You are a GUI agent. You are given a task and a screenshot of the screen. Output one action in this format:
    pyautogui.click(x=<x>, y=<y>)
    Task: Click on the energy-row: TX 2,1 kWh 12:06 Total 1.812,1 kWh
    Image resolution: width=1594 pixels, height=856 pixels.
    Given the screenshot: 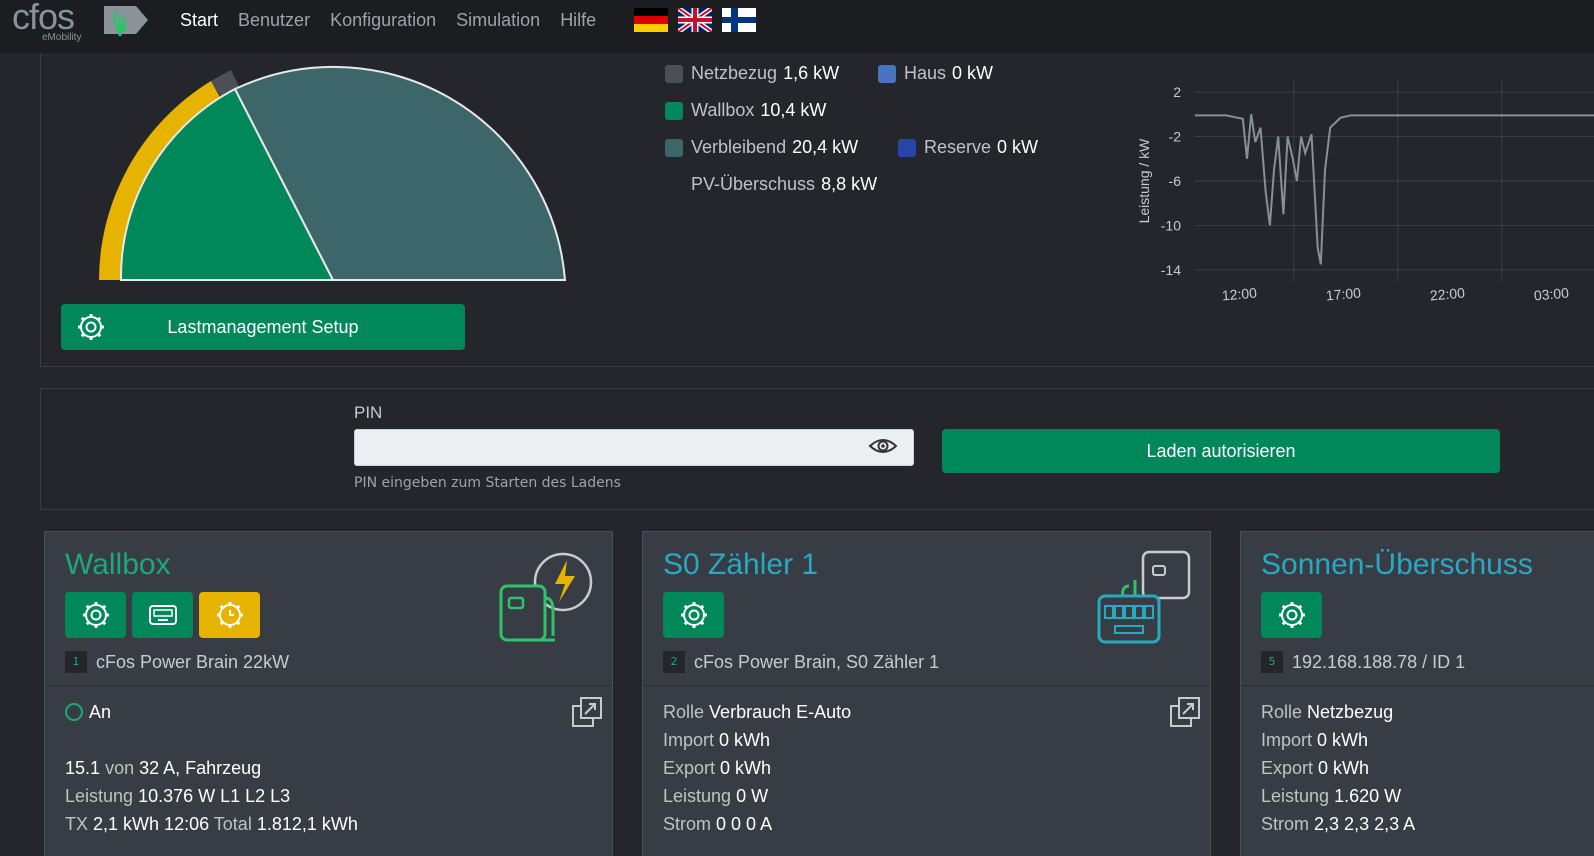 What is the action you would take?
    pyautogui.click(x=211, y=824)
    